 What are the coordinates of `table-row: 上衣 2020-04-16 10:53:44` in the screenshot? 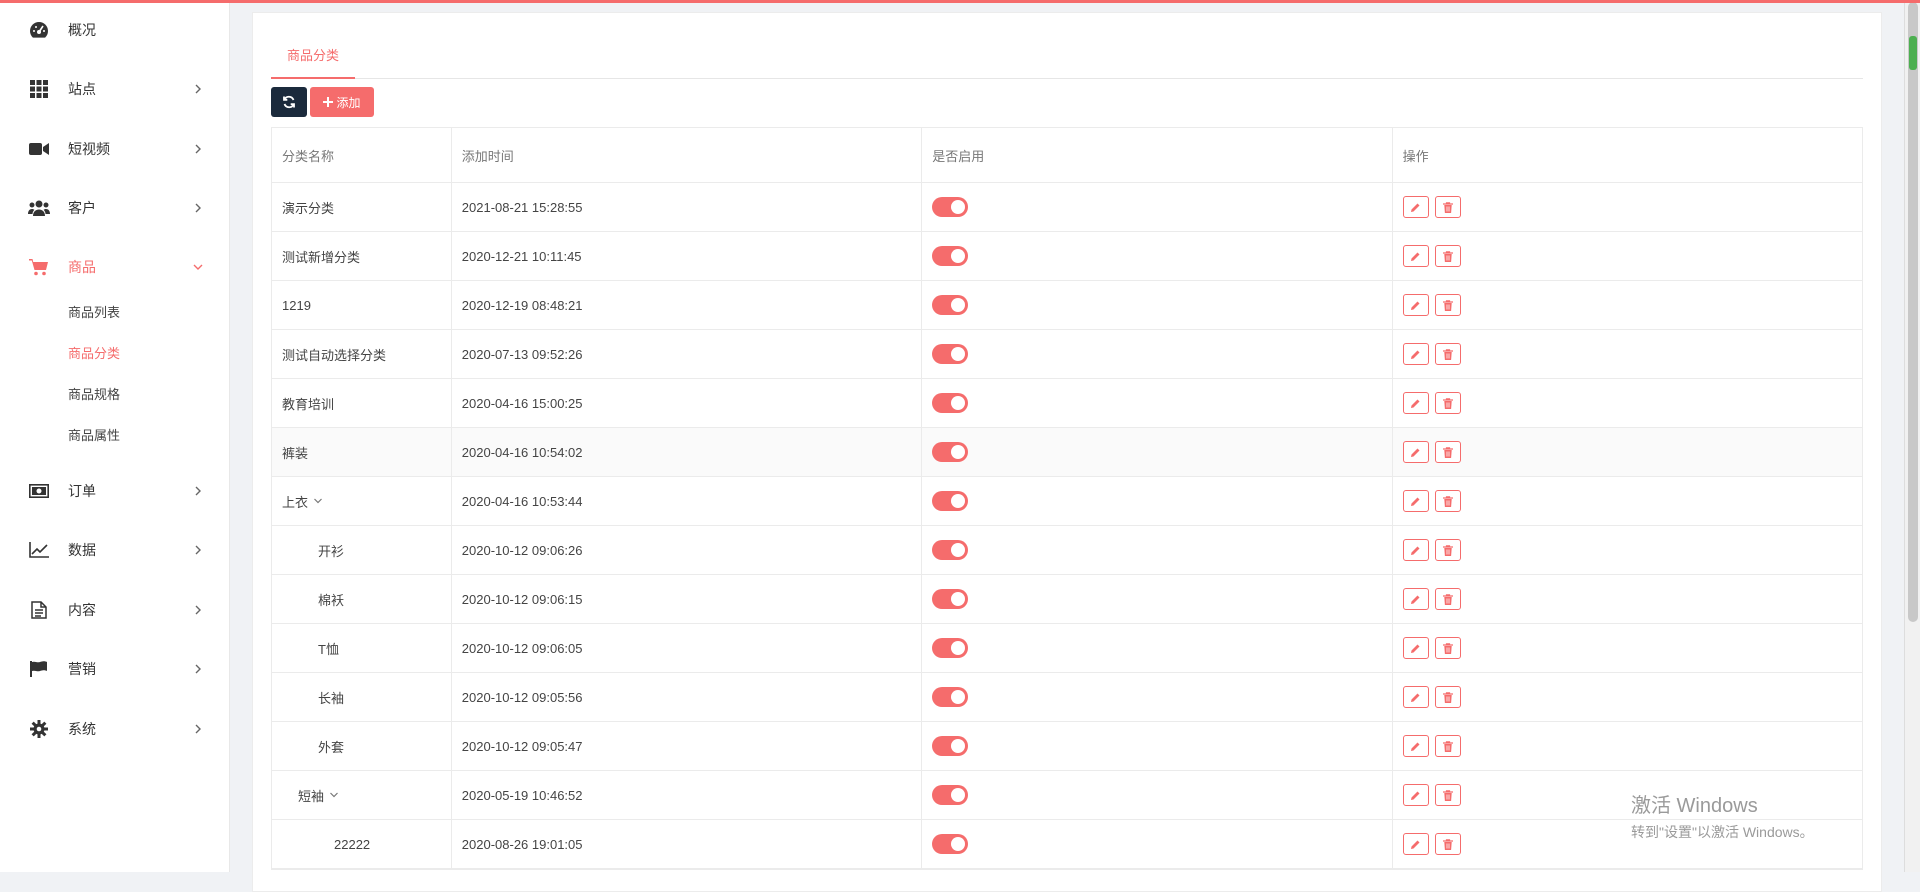 It's located at (1067, 501).